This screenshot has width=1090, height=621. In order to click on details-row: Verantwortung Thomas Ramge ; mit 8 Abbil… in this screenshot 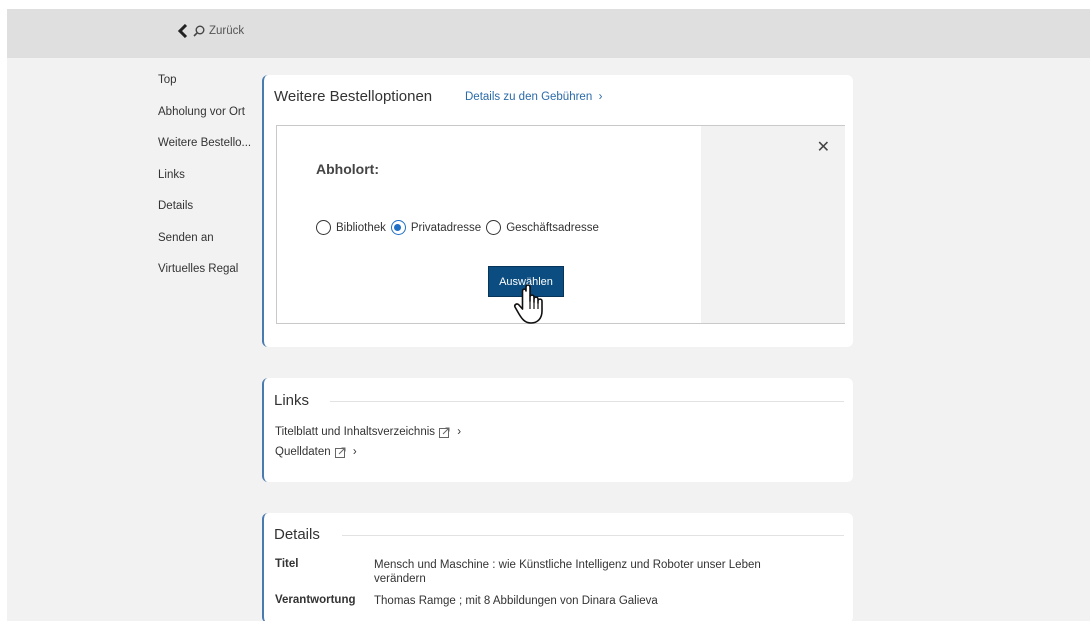, I will do `click(534, 601)`.